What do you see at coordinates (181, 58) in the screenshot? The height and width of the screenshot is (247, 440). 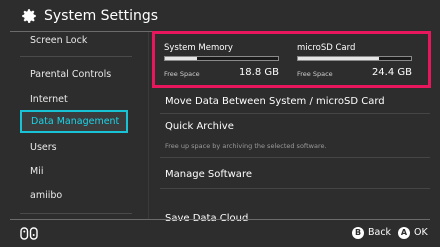 I see `system-memory-bar-fill` at bounding box center [181, 58].